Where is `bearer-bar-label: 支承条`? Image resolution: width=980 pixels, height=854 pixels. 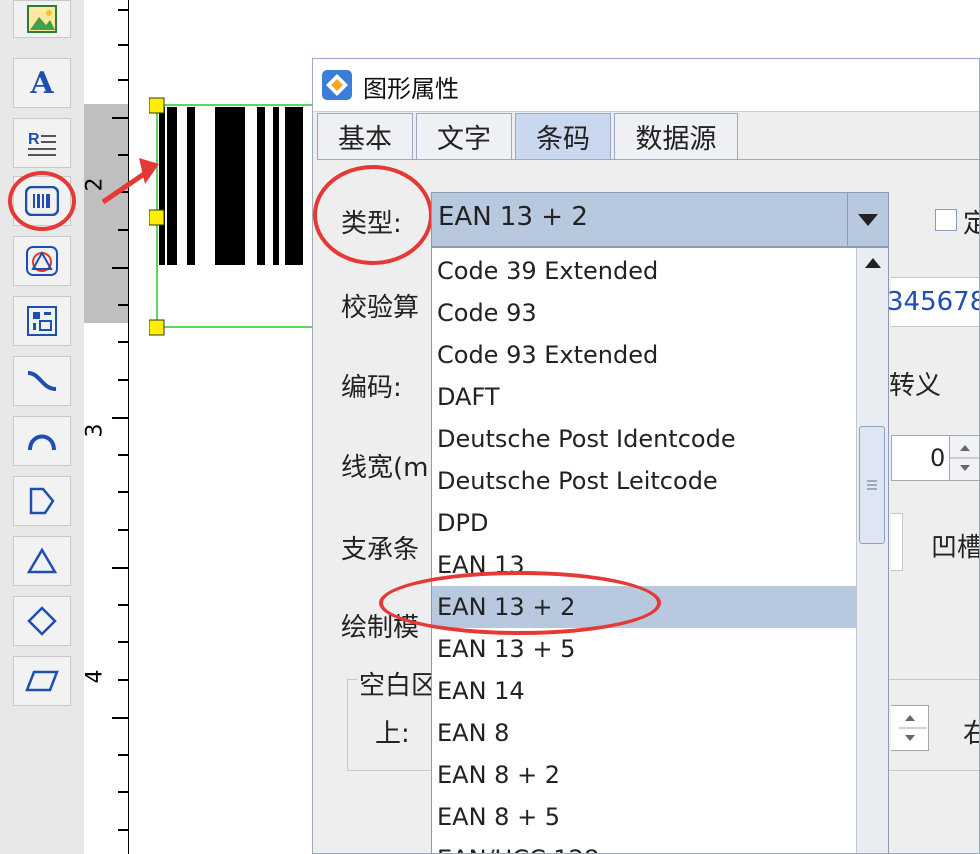 bearer-bar-label: 支承条 is located at coordinates (380, 550).